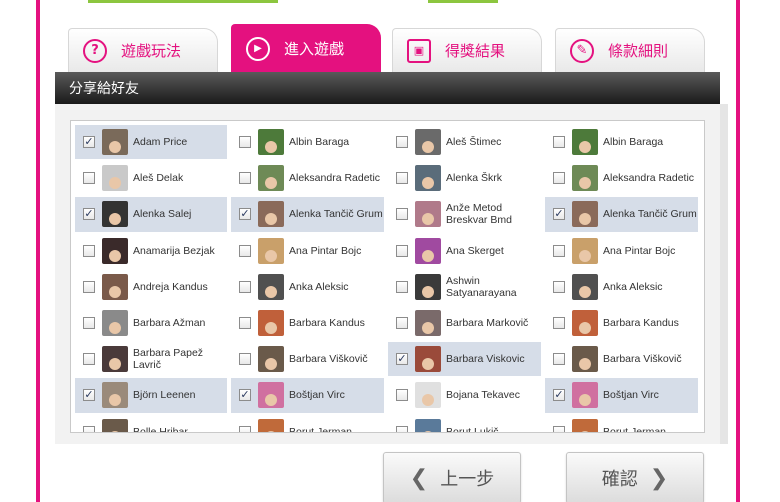 This screenshot has width=780, height=502. What do you see at coordinates (158, 178) in the screenshot?
I see `friend-name: Aleš Delak` at bounding box center [158, 178].